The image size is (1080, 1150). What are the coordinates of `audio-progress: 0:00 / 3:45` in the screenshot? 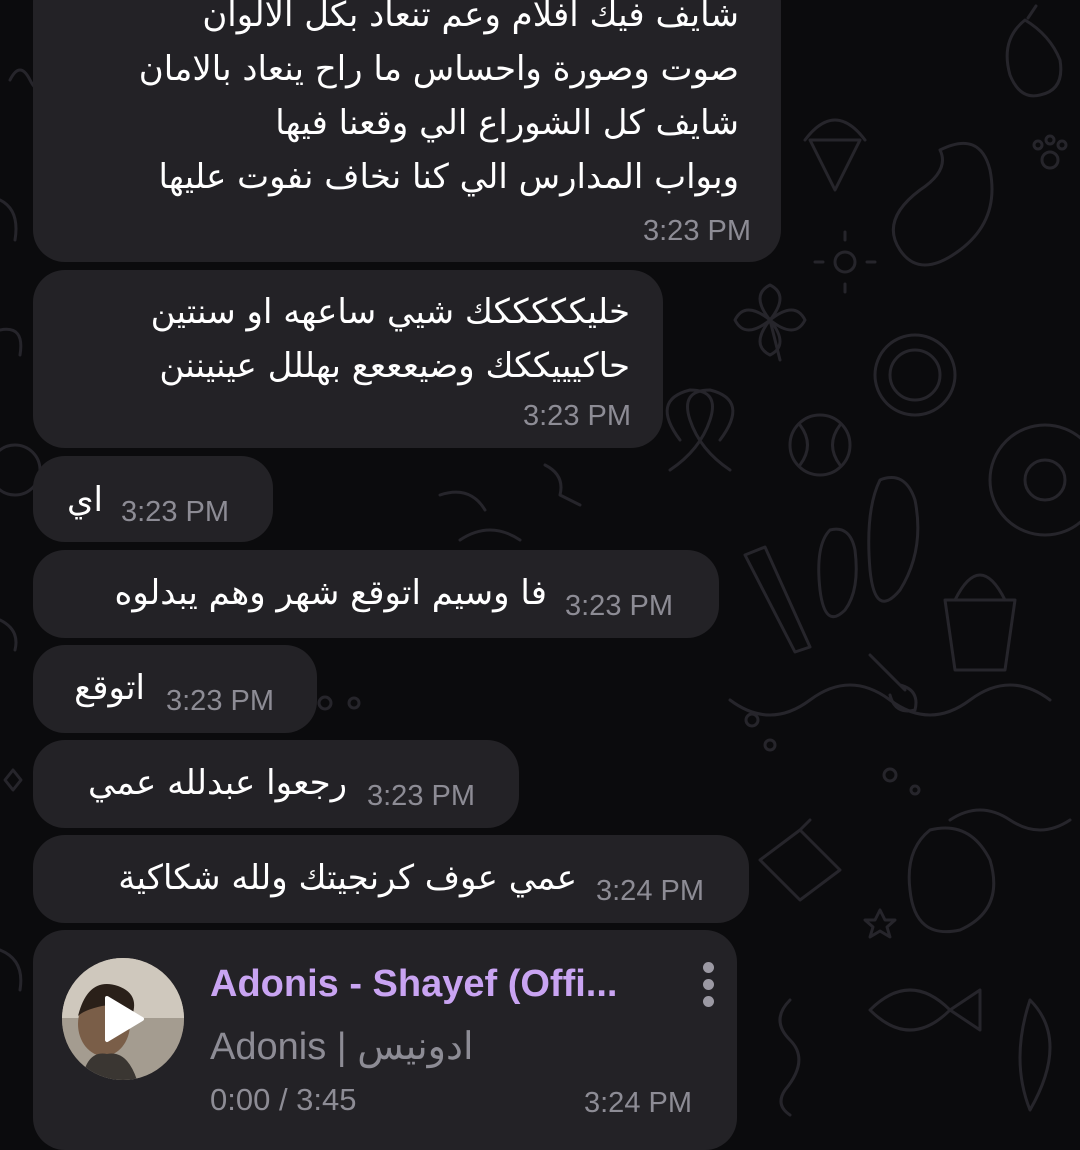 It's located at (283, 1099).